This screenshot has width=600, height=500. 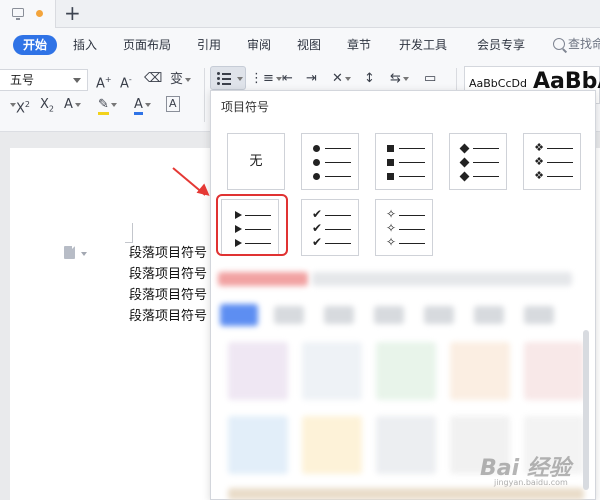 What do you see at coordinates (209, 45) in the screenshot?
I see `menu-references: 引用` at bounding box center [209, 45].